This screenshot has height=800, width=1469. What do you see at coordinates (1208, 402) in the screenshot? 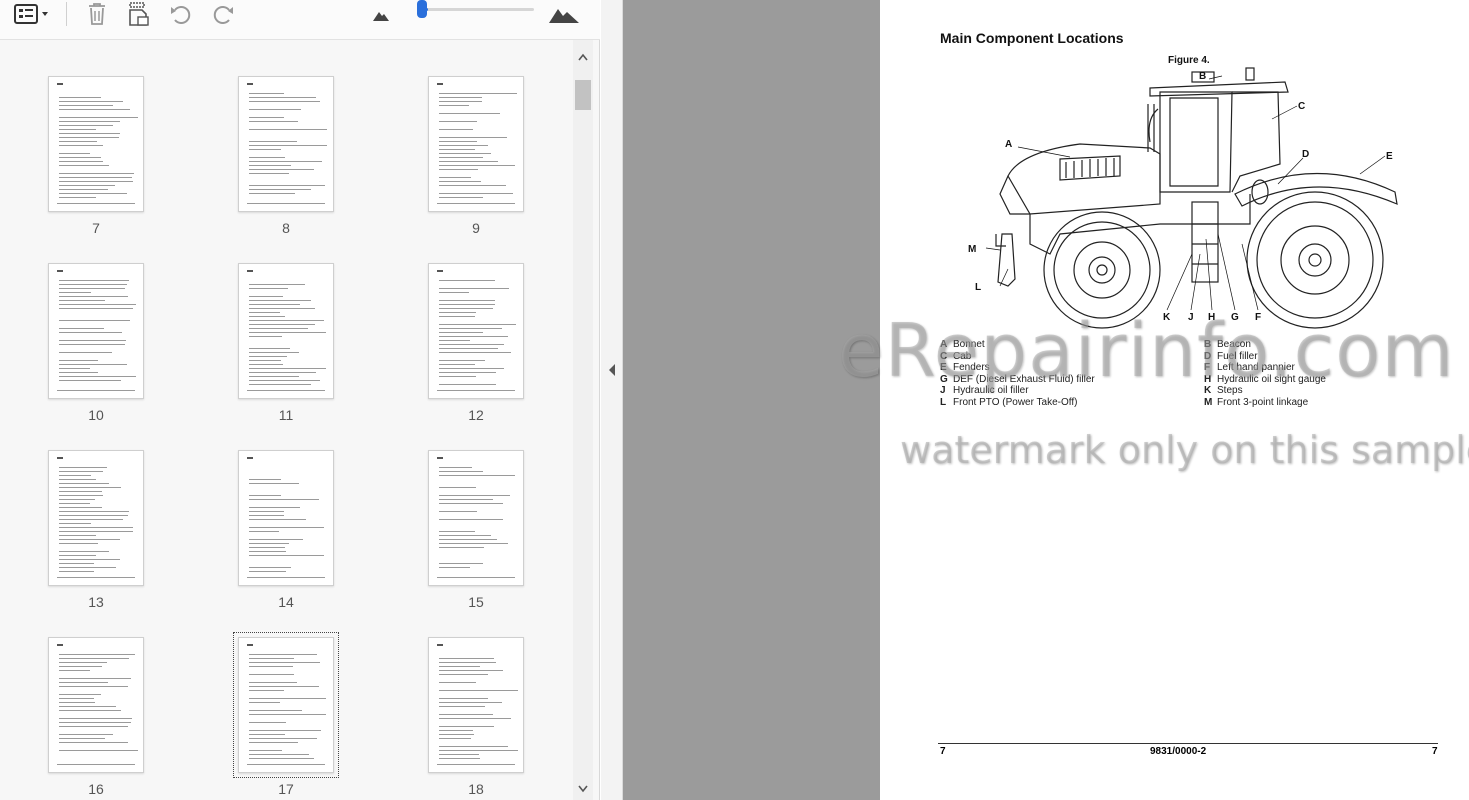
I see `legend-letter: M` at bounding box center [1208, 402].